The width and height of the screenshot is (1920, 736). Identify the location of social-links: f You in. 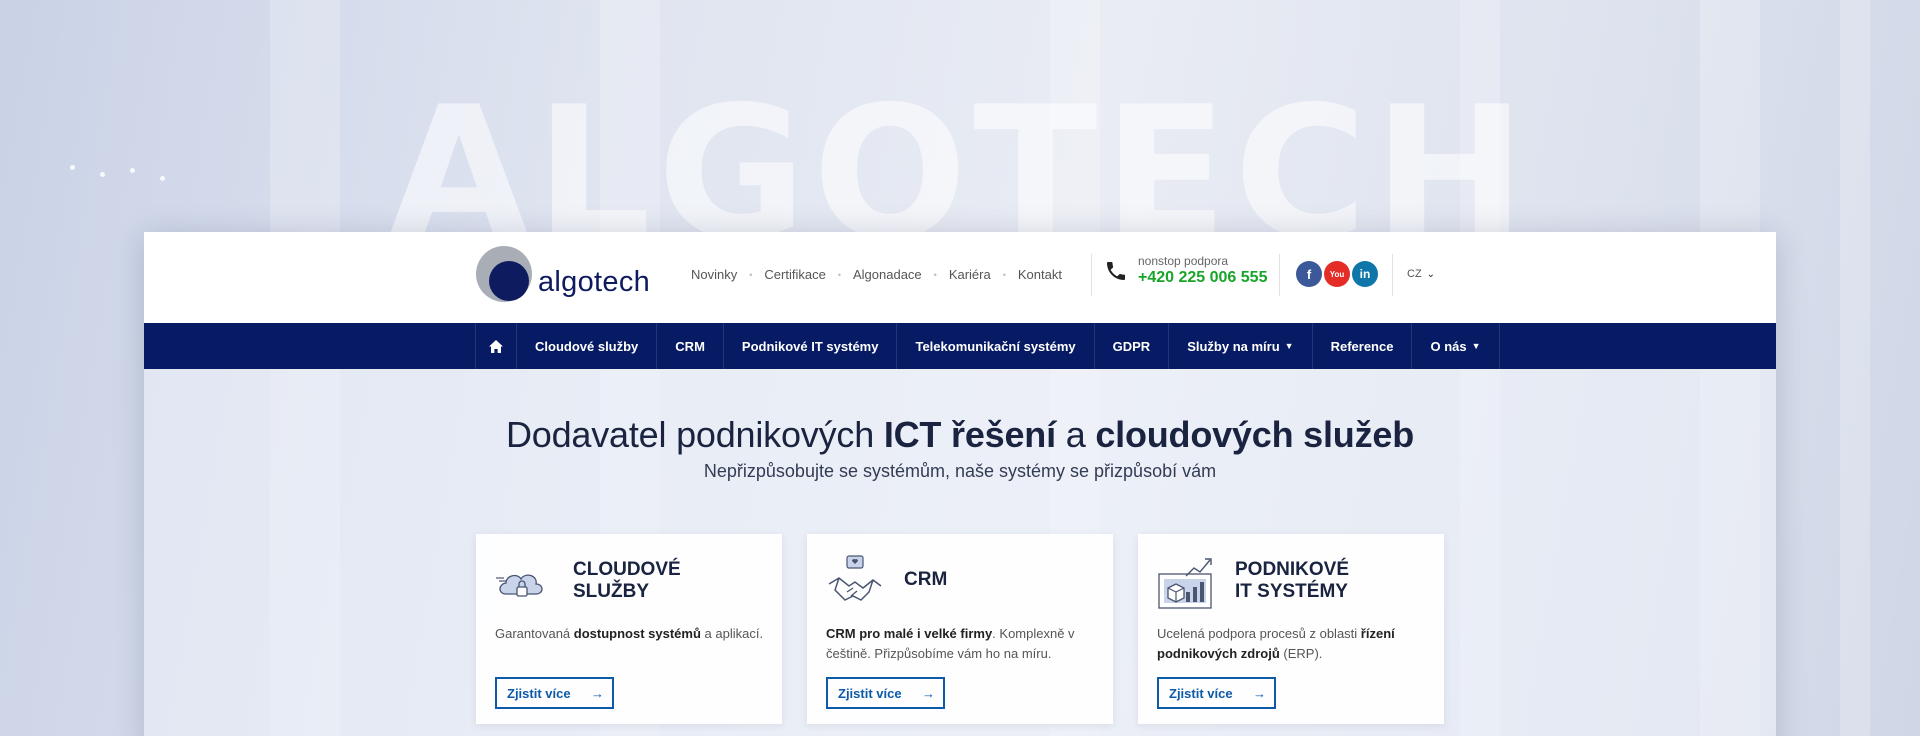
(1338, 274).